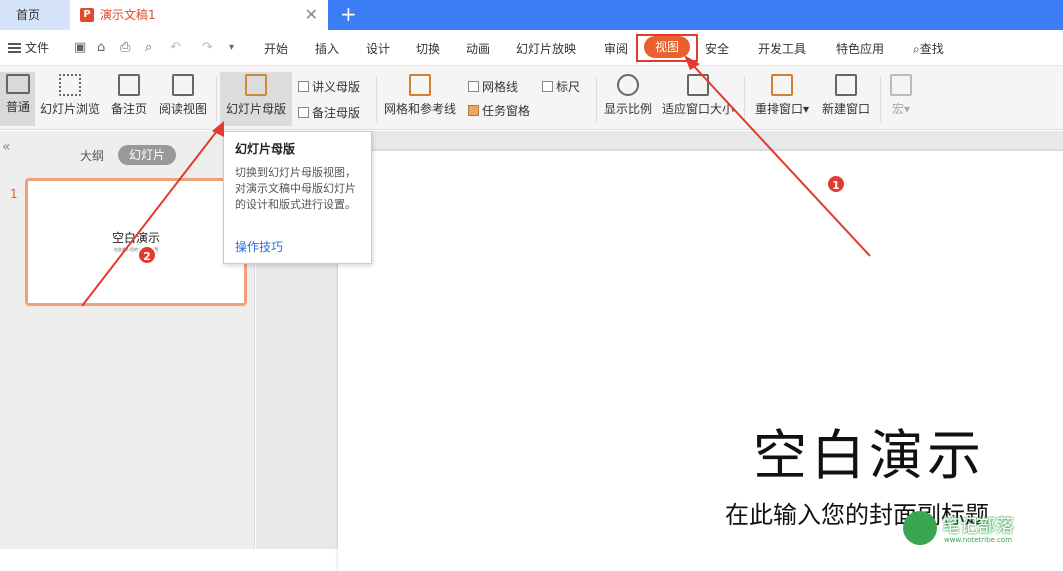 The height and width of the screenshot is (571, 1063). Describe the element at coordinates (428, 48) in the screenshot. I see `menu-transition: 切换` at that location.